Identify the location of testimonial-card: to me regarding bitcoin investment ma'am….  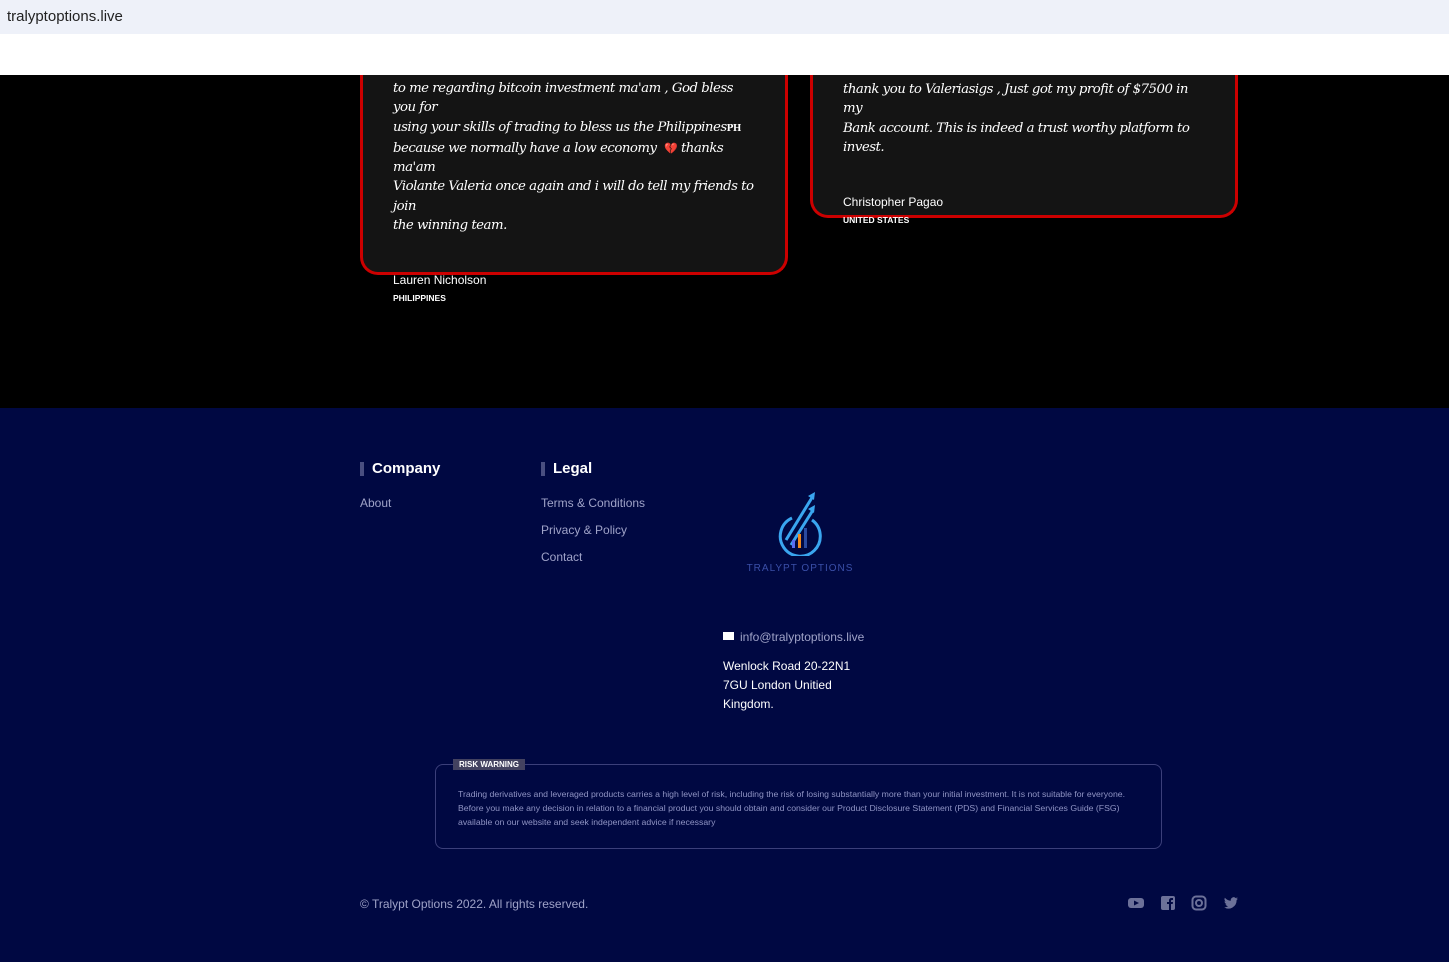
(574, 181).